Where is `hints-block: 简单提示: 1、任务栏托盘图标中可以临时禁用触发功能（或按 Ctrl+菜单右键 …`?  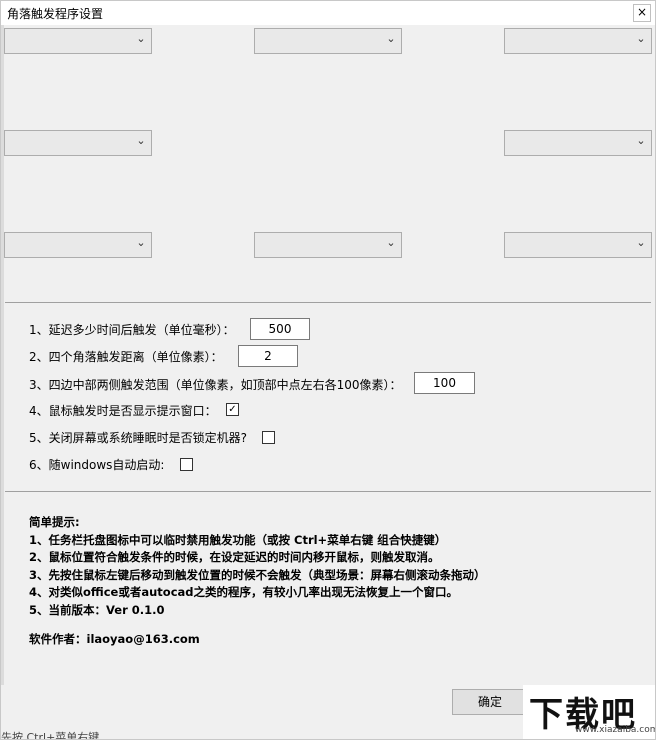
hints-block: 简单提示: 1、任务栏托盘图标中可以临时禁用触发功能（或按 Ctrl+菜单右键 … is located at coordinates (257, 566).